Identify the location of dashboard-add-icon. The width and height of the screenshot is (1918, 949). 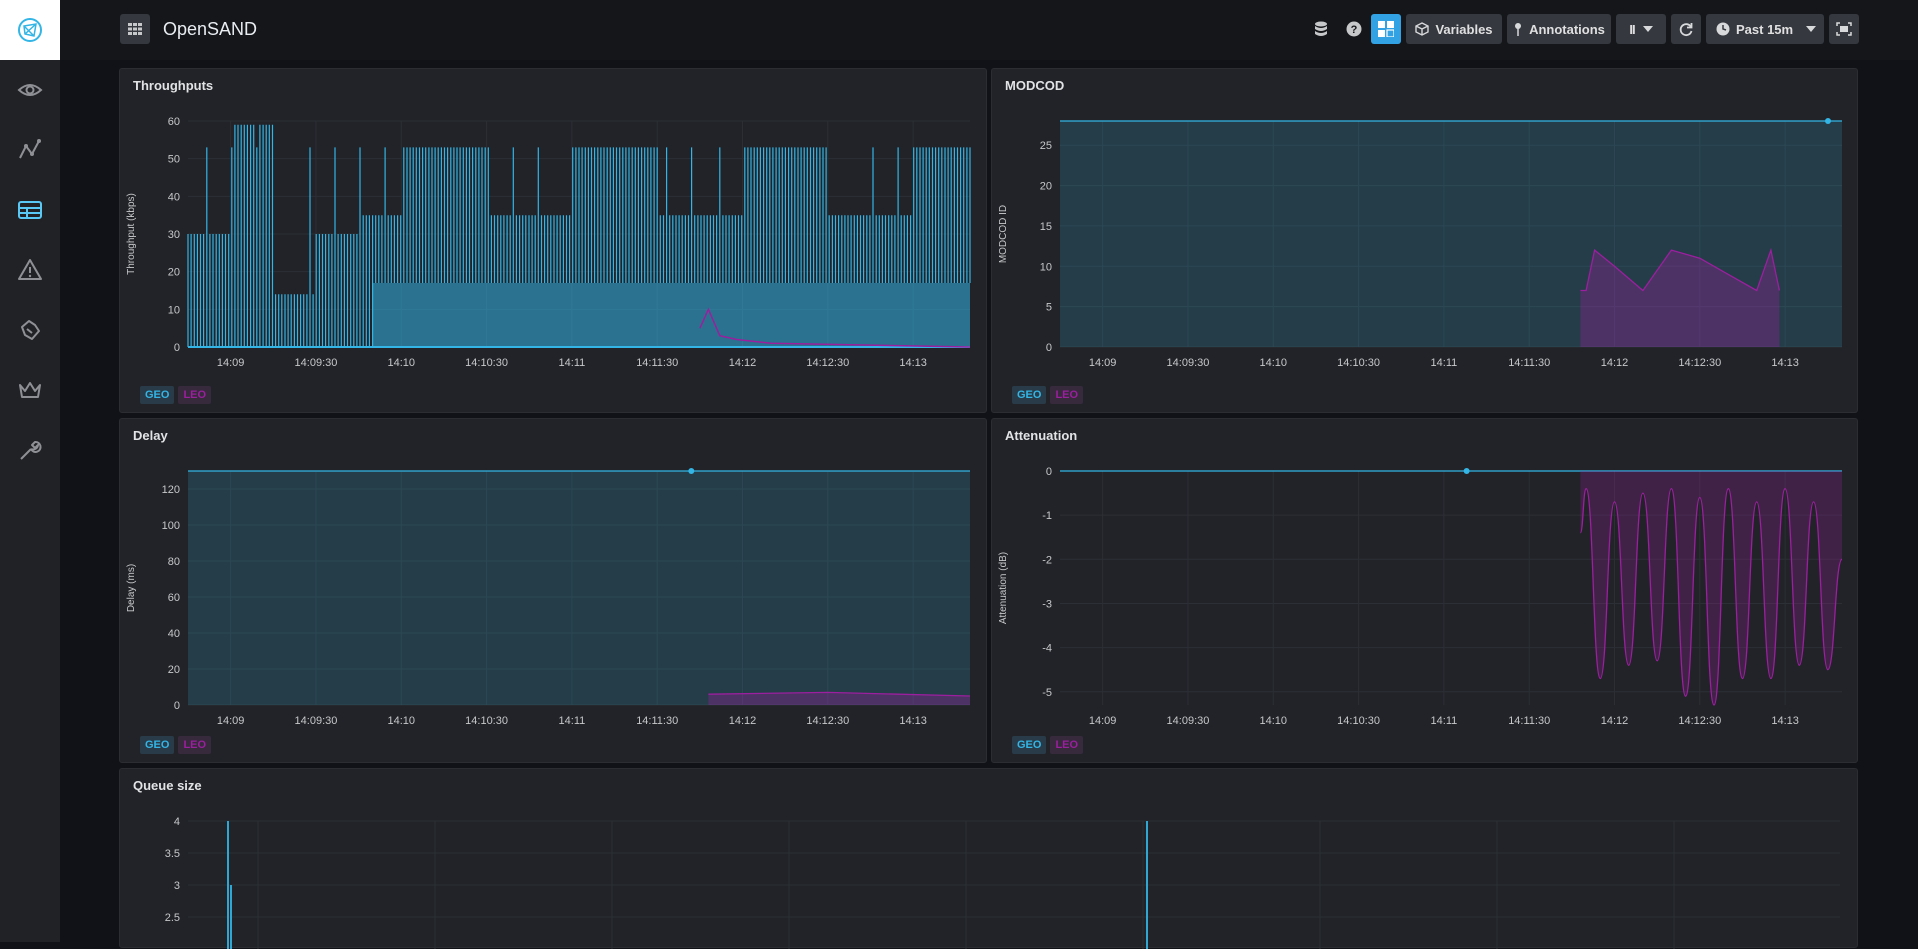
(1386, 29).